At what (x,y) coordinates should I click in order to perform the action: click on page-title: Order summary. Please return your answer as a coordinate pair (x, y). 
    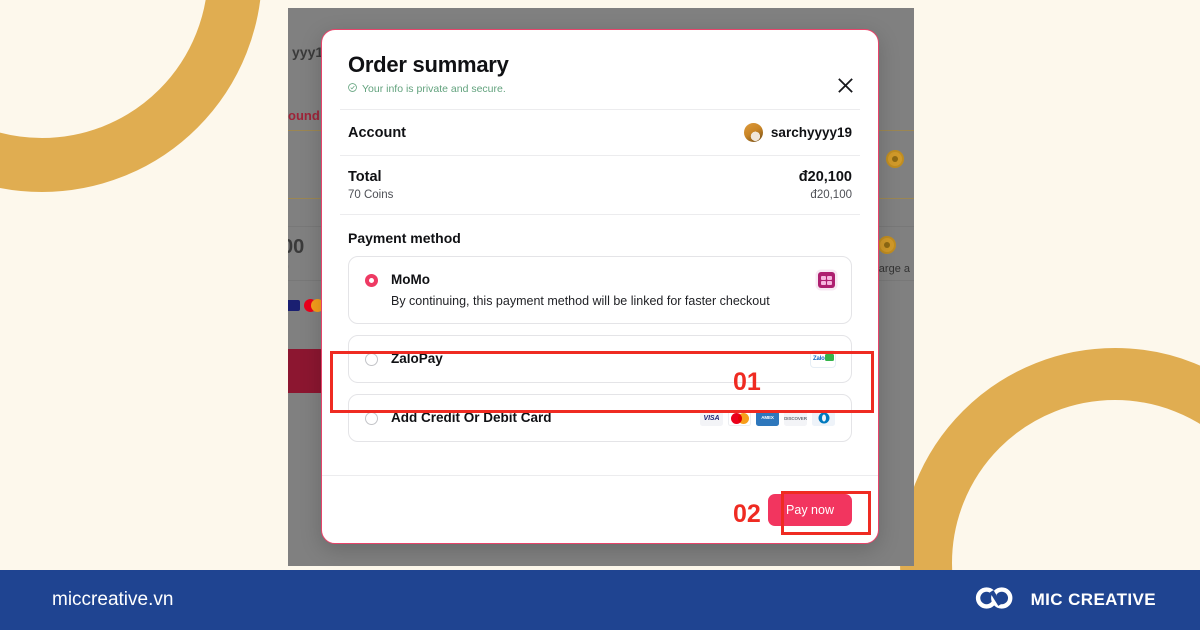
    Looking at the image, I should click on (428, 64).